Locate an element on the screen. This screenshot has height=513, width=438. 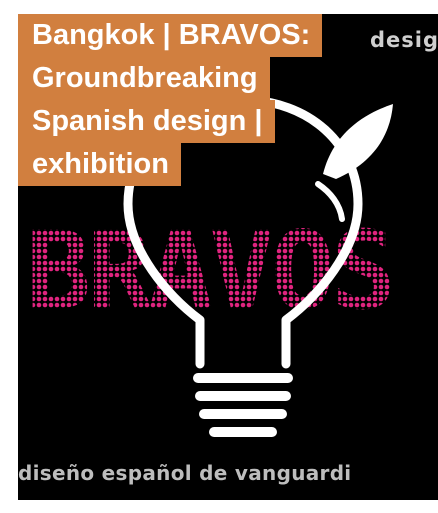
title-line: Groundbreaking is located at coordinates (144, 78).